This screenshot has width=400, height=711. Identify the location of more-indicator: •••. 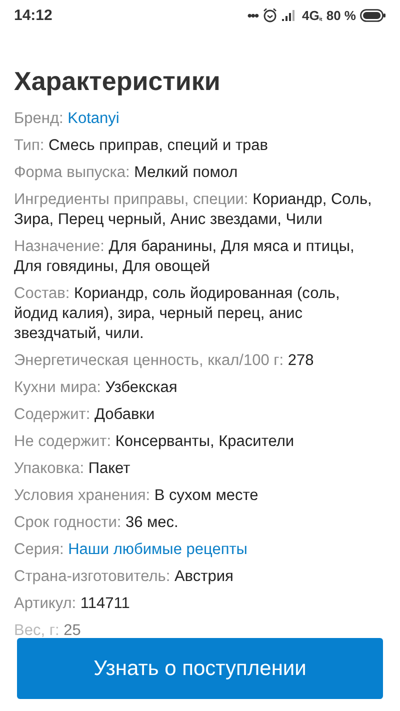
(252, 15).